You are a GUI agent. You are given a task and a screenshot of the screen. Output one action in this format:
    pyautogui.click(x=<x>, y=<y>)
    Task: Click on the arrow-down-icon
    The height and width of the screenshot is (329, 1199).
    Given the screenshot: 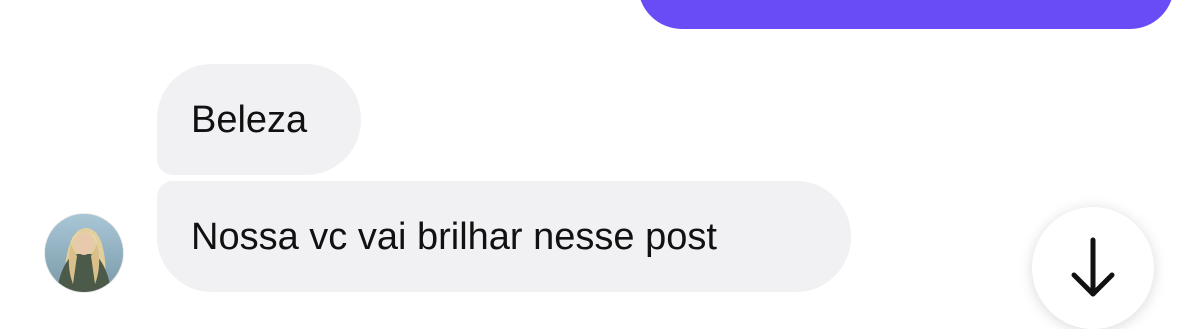 What is the action you would take?
    pyautogui.click(x=1093, y=267)
    